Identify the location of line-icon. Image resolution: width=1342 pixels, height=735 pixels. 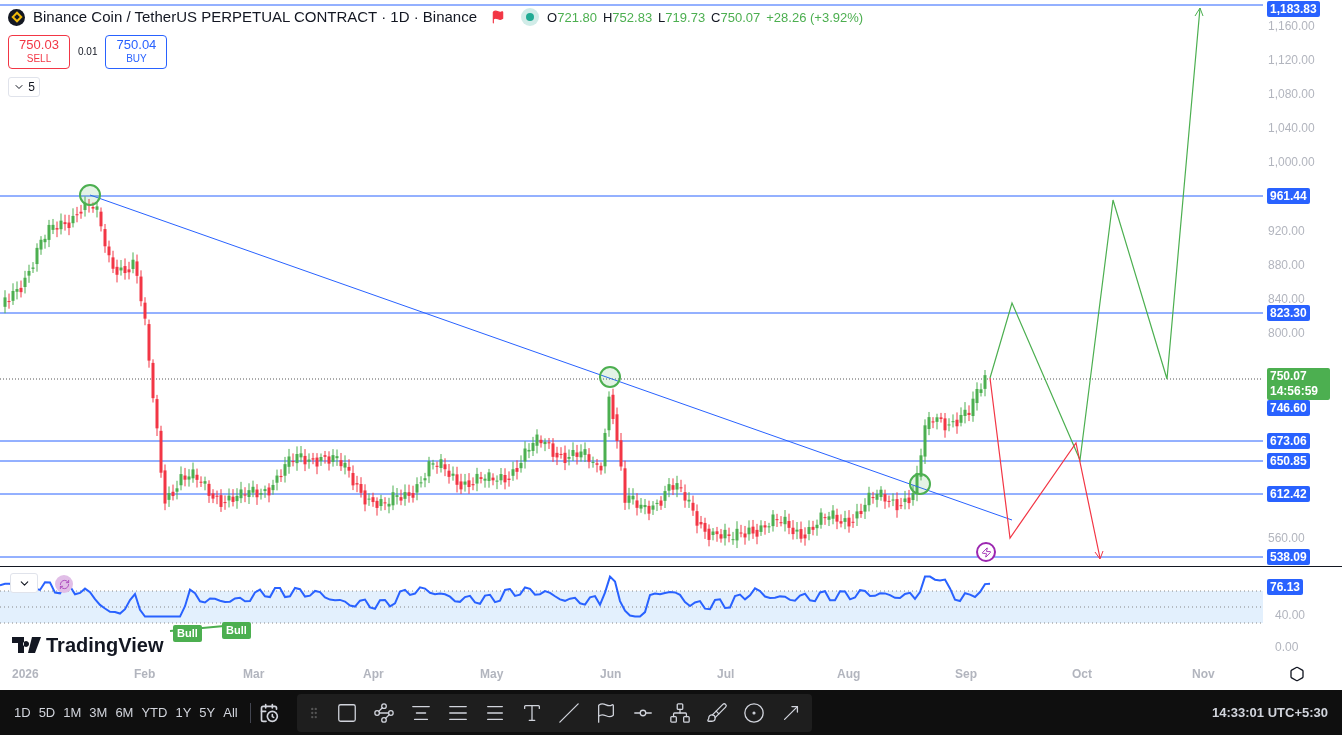
(568, 712).